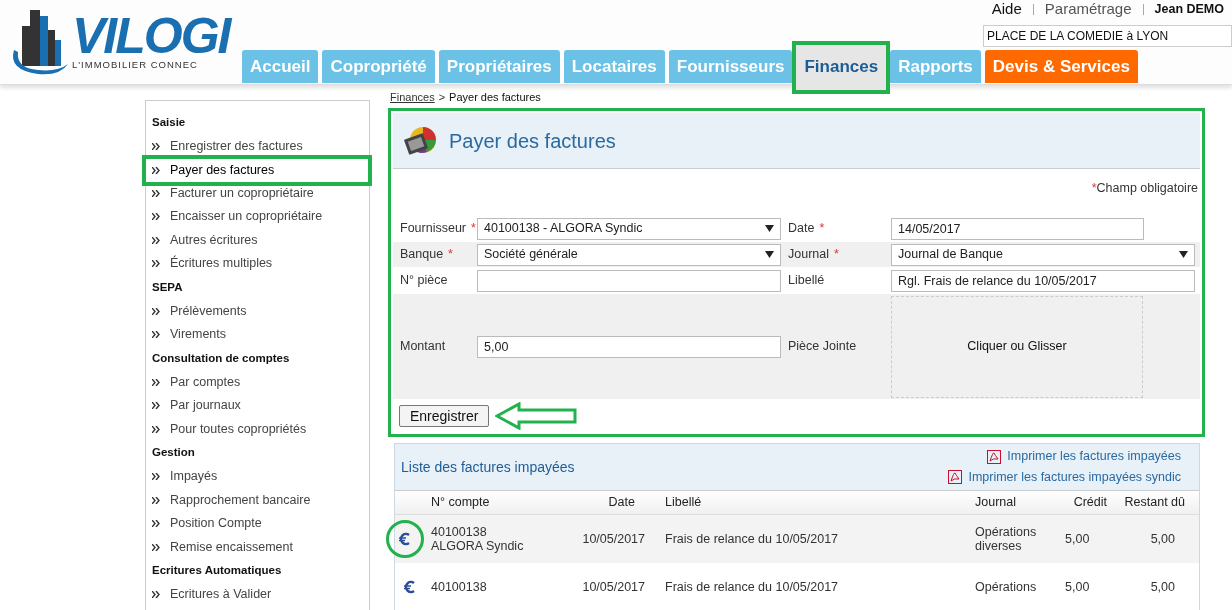 This screenshot has width=1232, height=610. What do you see at coordinates (169, 123) in the screenshot?
I see `sidebar-section-title: Saisie` at bounding box center [169, 123].